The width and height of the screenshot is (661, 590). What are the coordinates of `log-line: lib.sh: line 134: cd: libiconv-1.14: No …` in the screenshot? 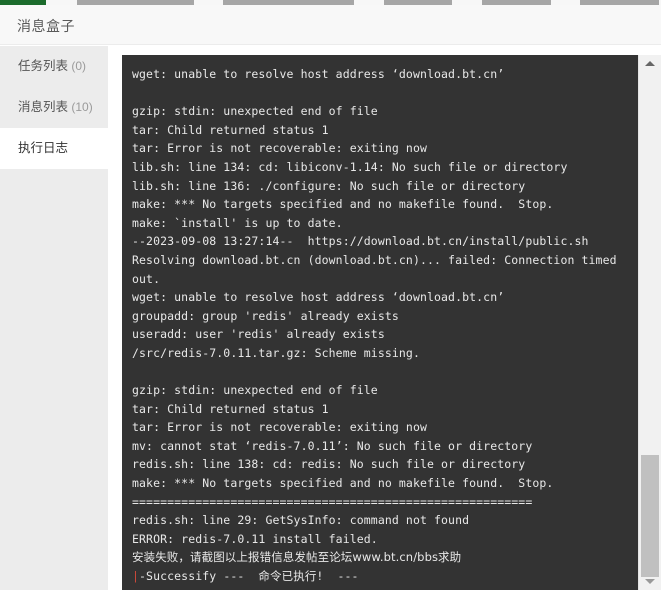 It's located at (350, 166).